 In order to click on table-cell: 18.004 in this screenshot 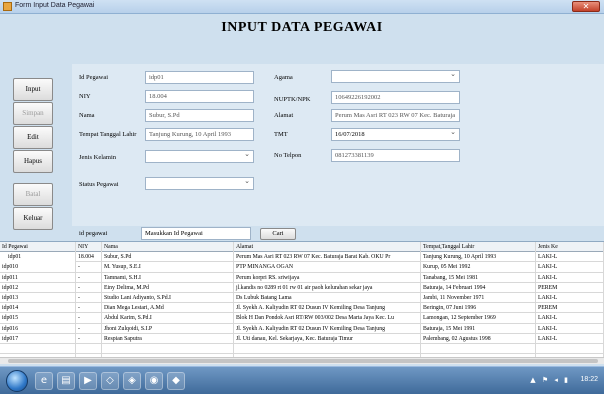, I will do `click(89, 257)`.